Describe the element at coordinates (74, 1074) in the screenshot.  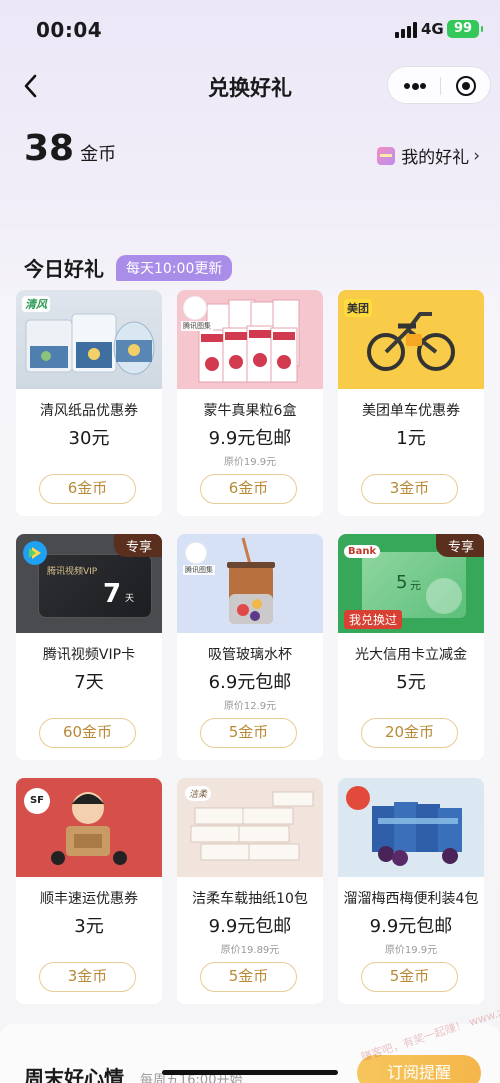
I see `weekend-title: 周末好心情` at that location.